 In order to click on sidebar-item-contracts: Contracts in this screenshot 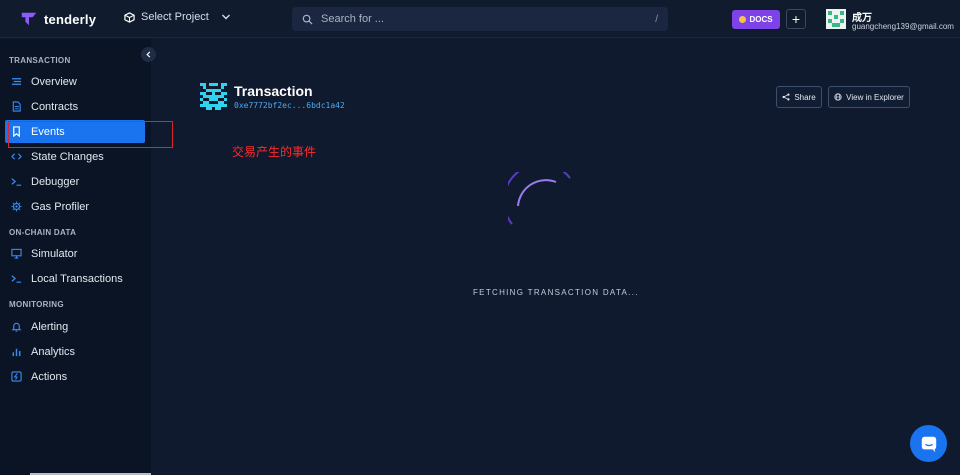, I will do `click(75, 106)`.